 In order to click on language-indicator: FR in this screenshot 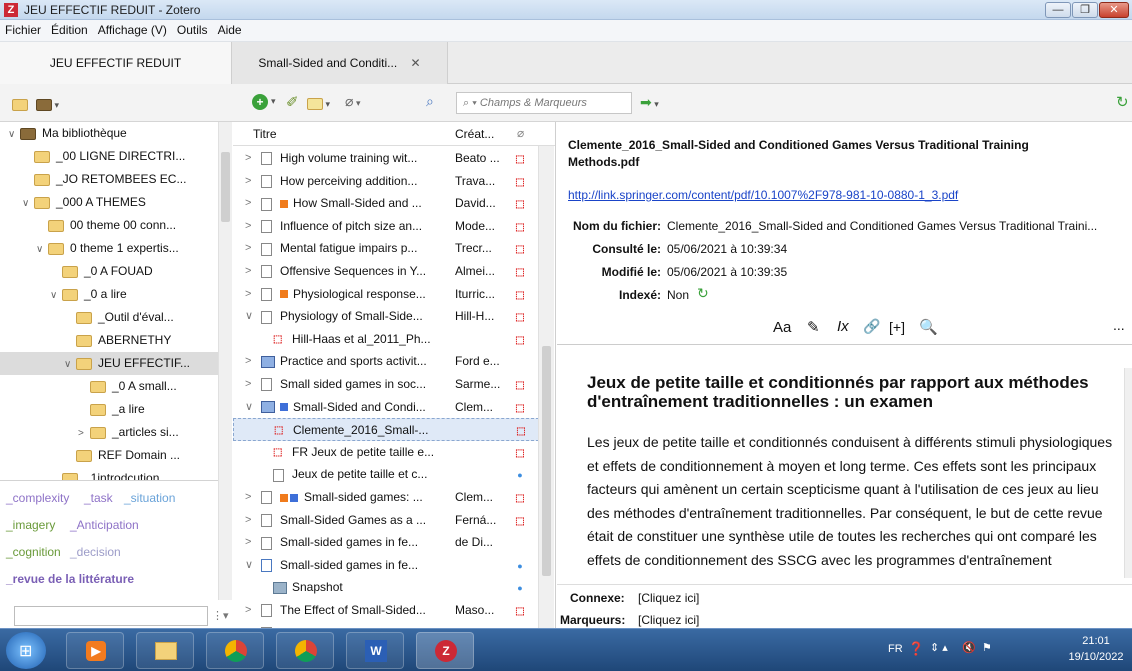, I will do `click(895, 649)`.